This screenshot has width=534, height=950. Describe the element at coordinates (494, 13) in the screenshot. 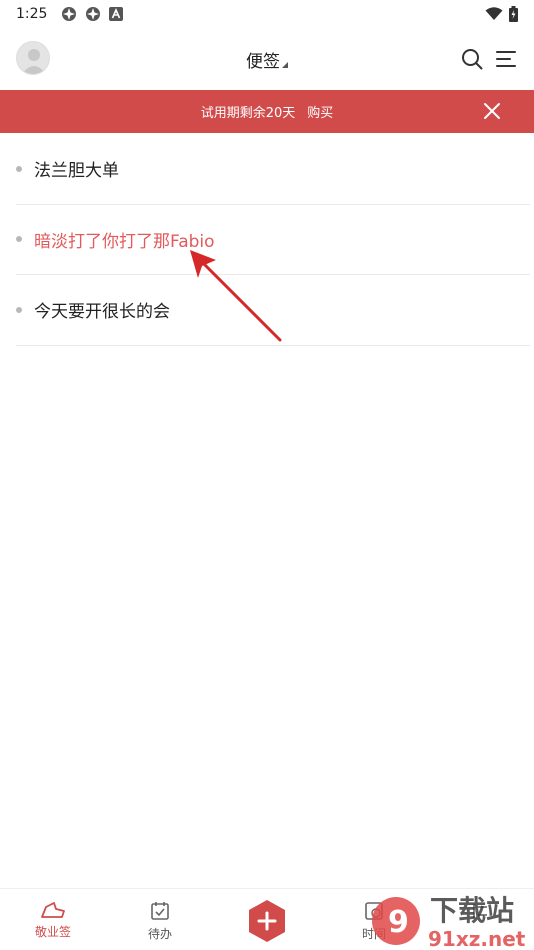

I see `wifi-icon` at that location.